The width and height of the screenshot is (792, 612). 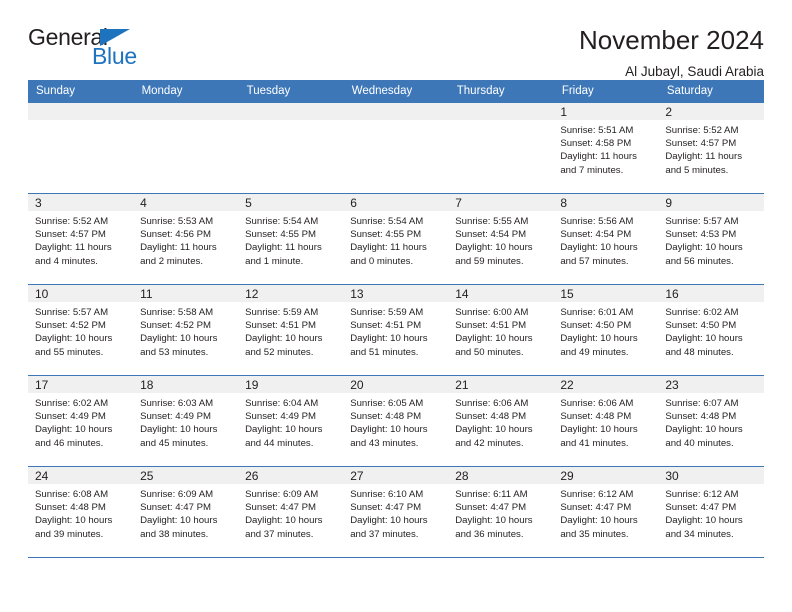 I want to click on day-number: 27, so click(x=396, y=475).